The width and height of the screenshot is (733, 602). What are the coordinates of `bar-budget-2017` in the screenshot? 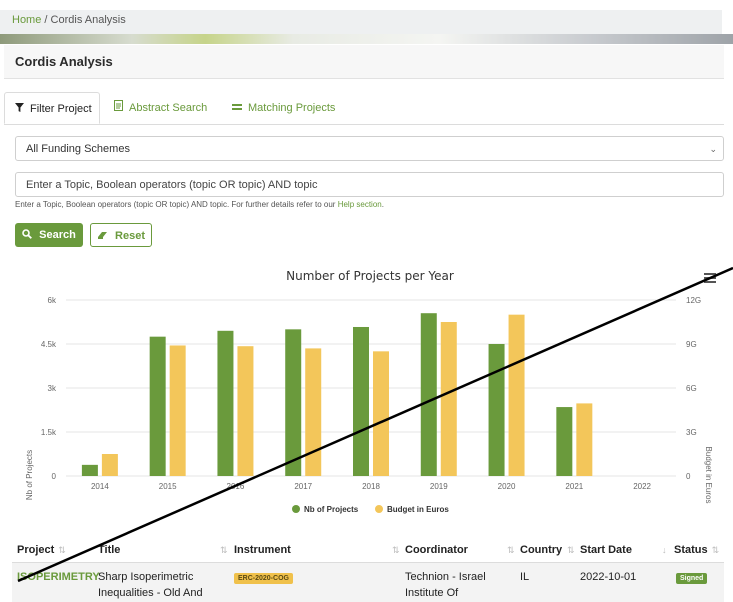 It's located at (313, 412).